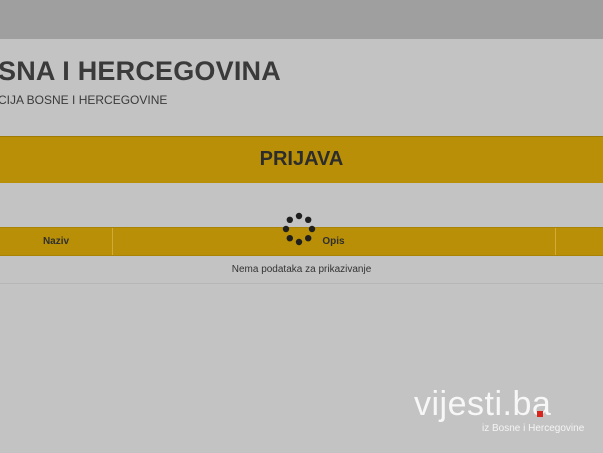 This screenshot has height=453, width=603. I want to click on loading-spinner-icon, so click(299, 229).